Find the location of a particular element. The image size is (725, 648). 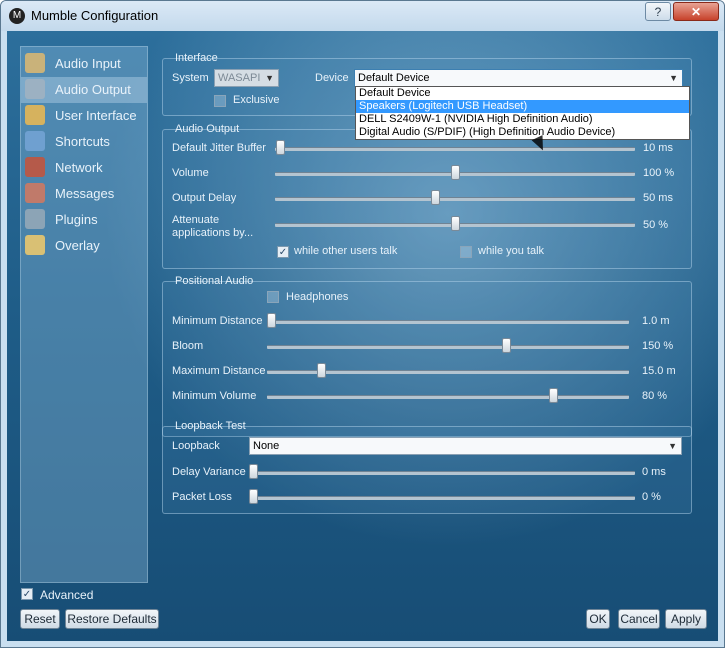

sidebar-item-label: User Interface is located at coordinates (96, 115).